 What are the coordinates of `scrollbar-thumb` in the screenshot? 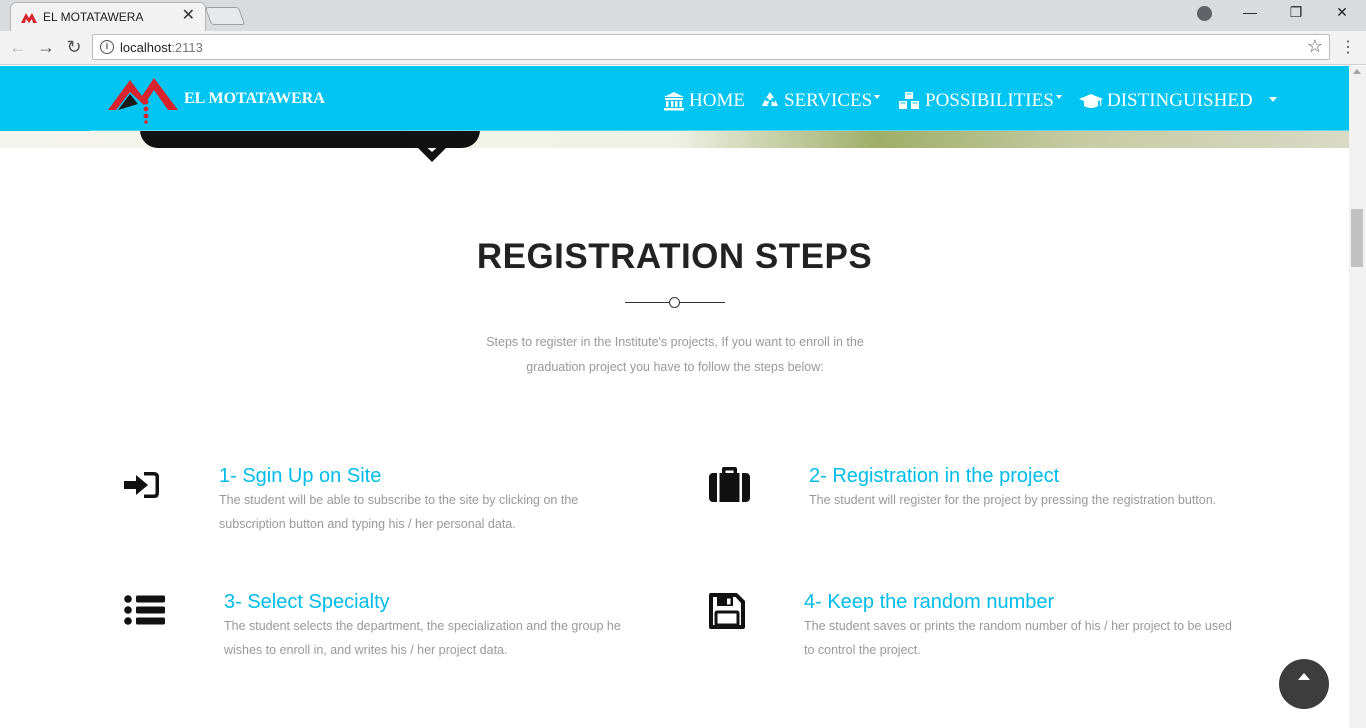 It's located at (1357, 238).